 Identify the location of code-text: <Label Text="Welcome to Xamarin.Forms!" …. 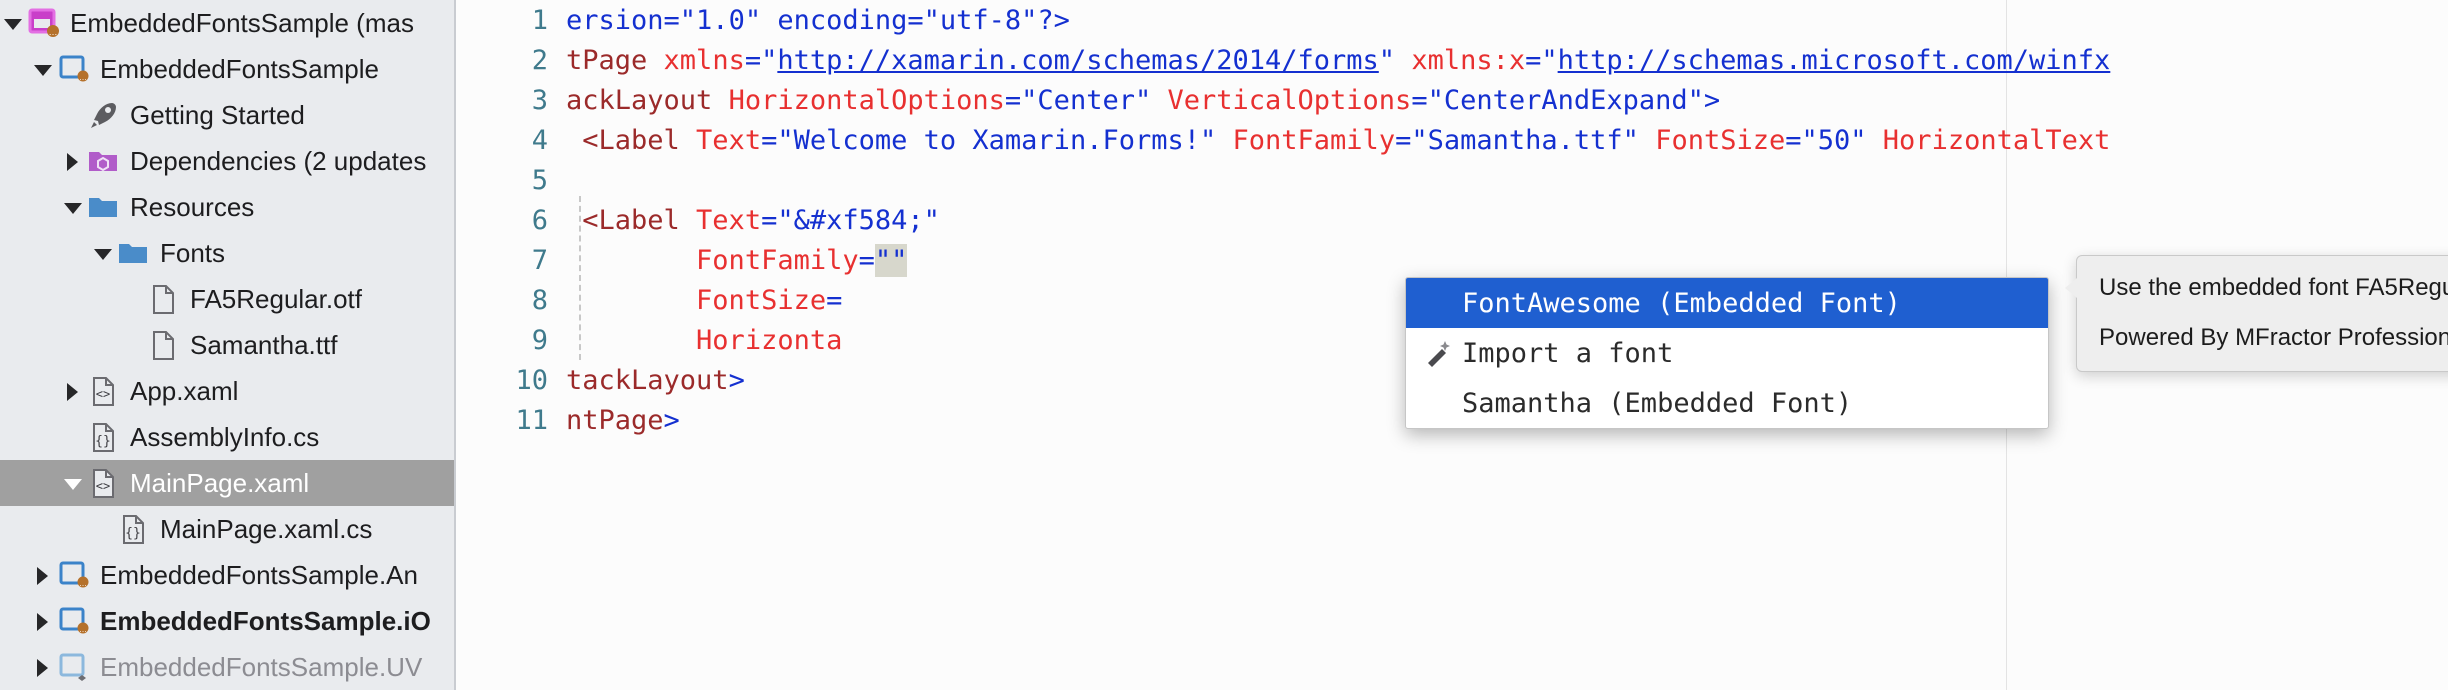
(1507, 140).